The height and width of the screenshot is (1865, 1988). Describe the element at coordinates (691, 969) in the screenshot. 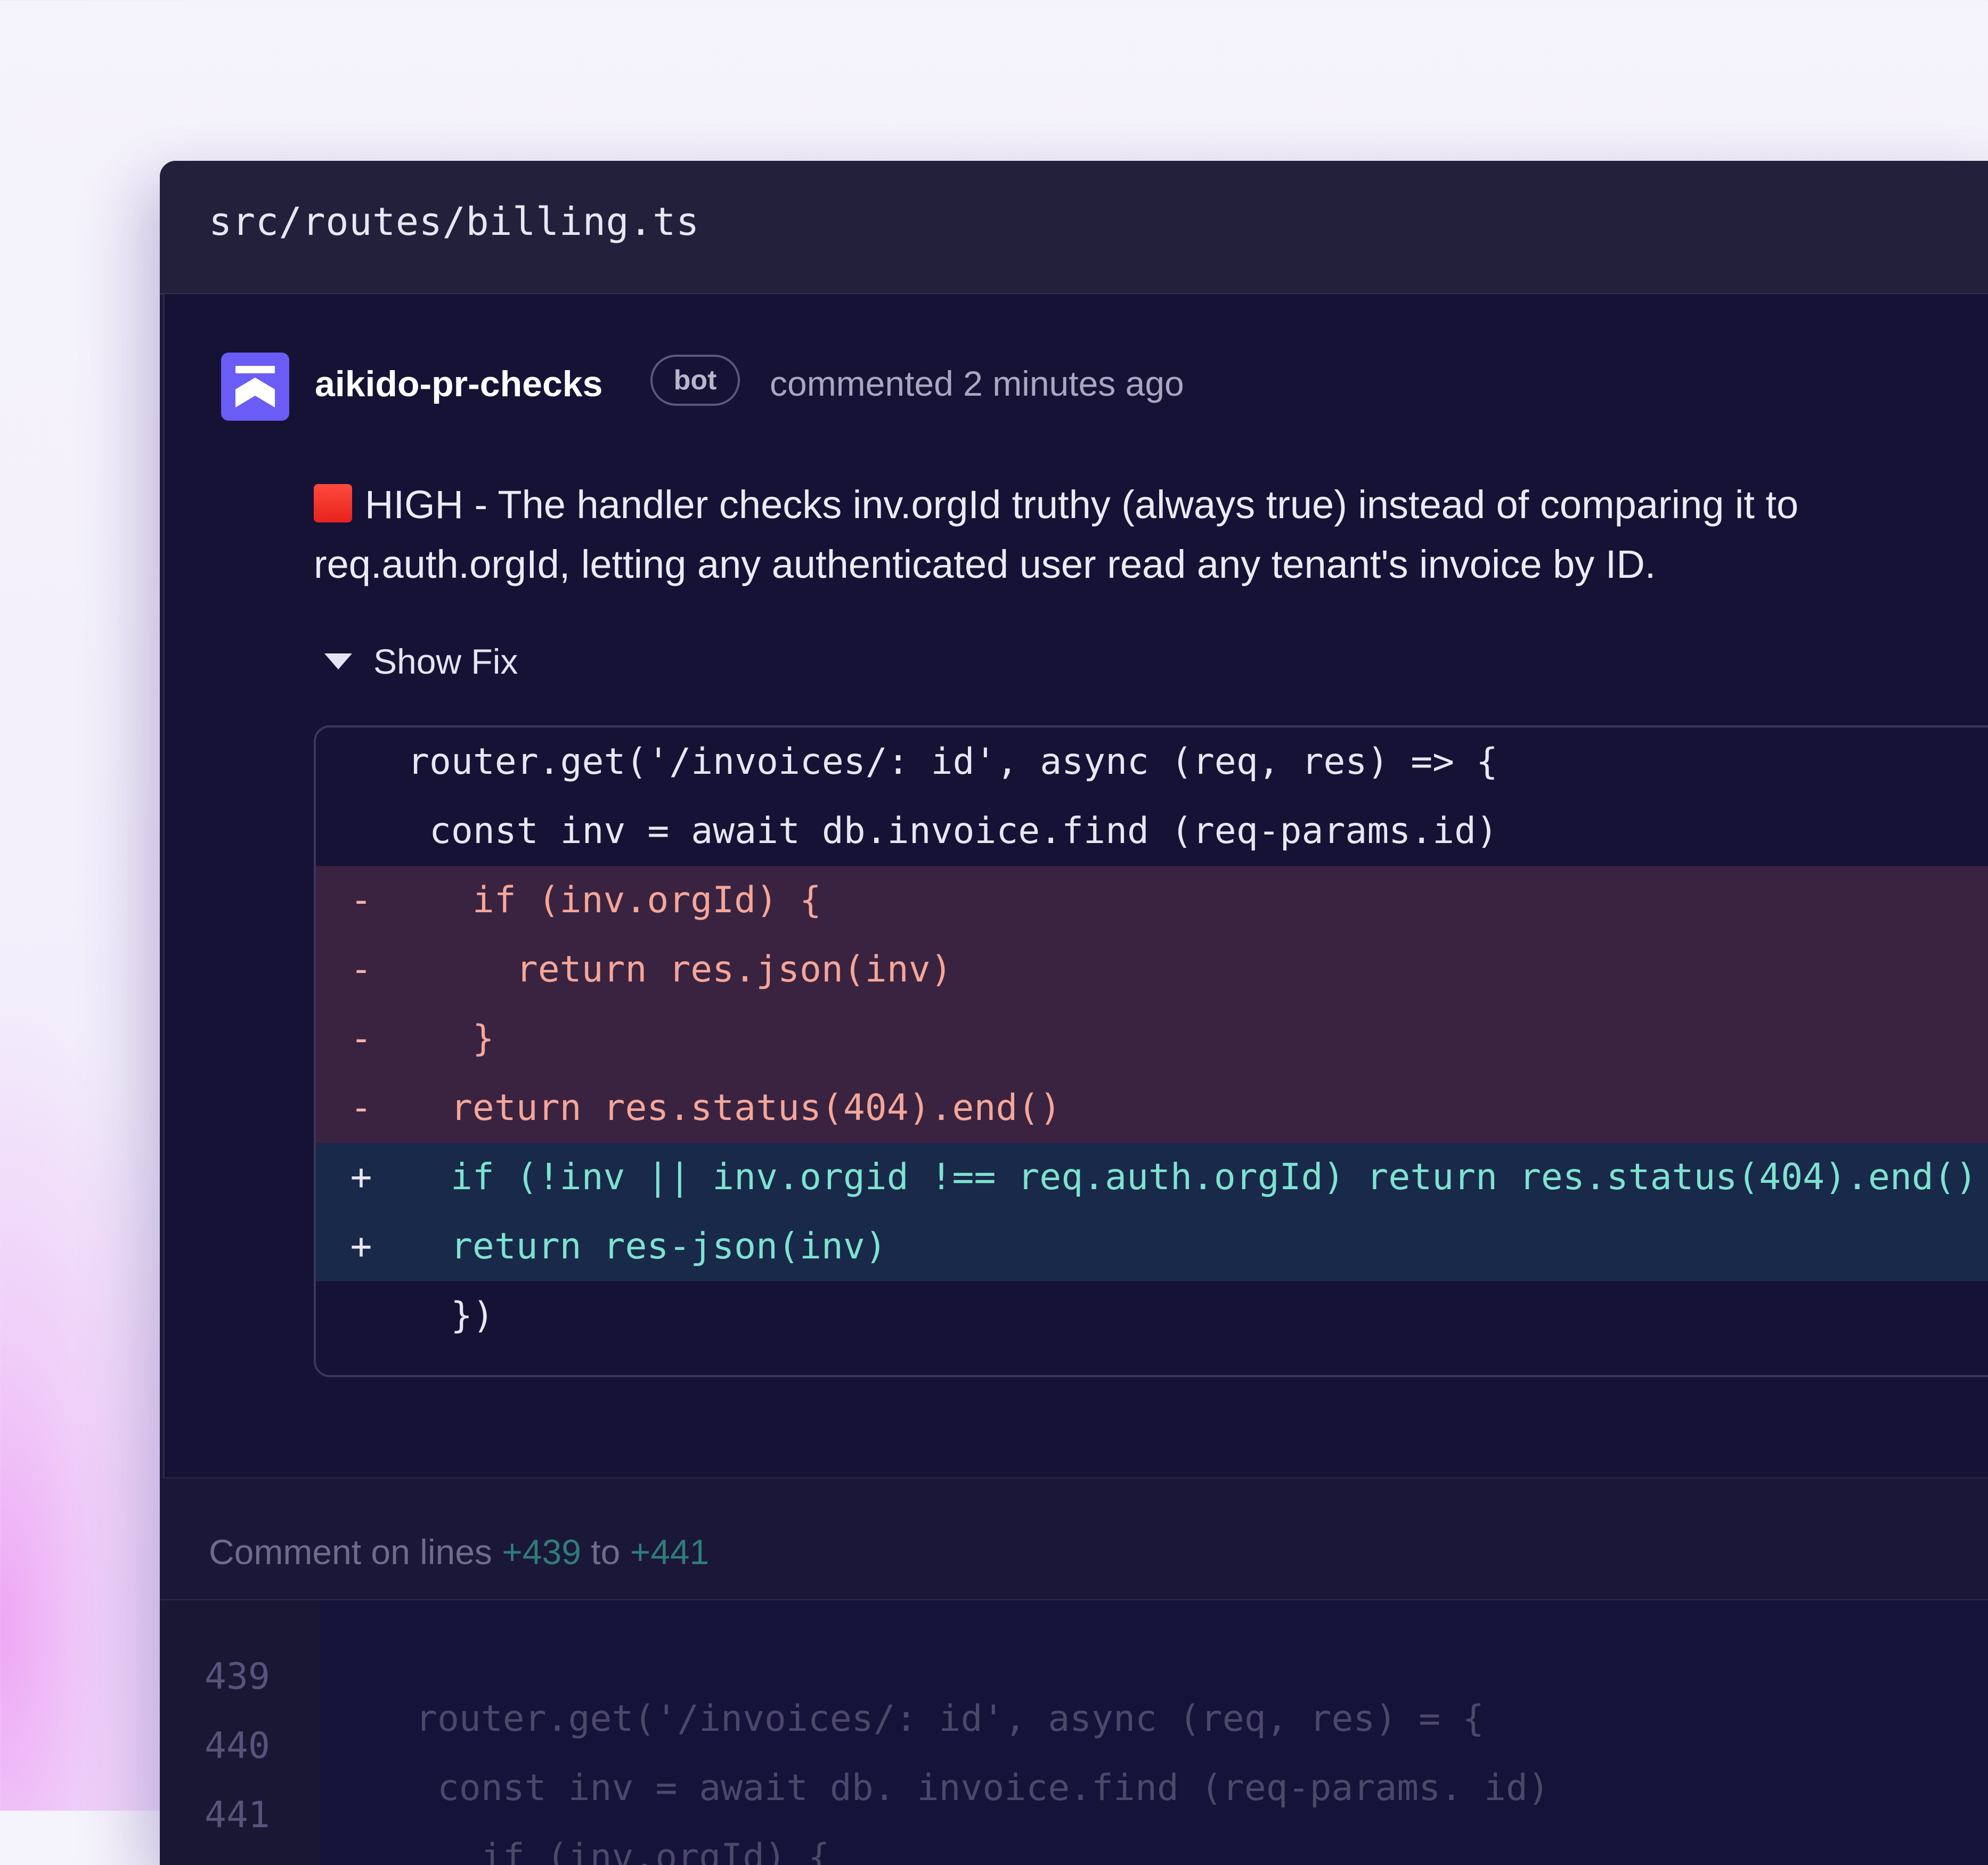

I see `diff-code: return res.json(inv)` at that location.